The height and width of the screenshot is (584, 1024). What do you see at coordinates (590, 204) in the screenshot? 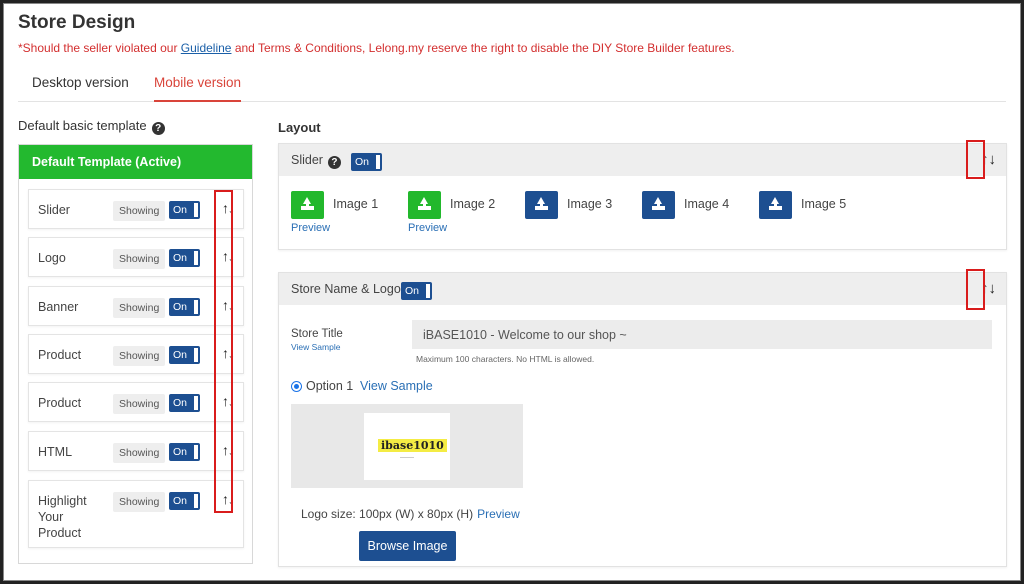
I see `slider-image-label: Image 3` at bounding box center [590, 204].